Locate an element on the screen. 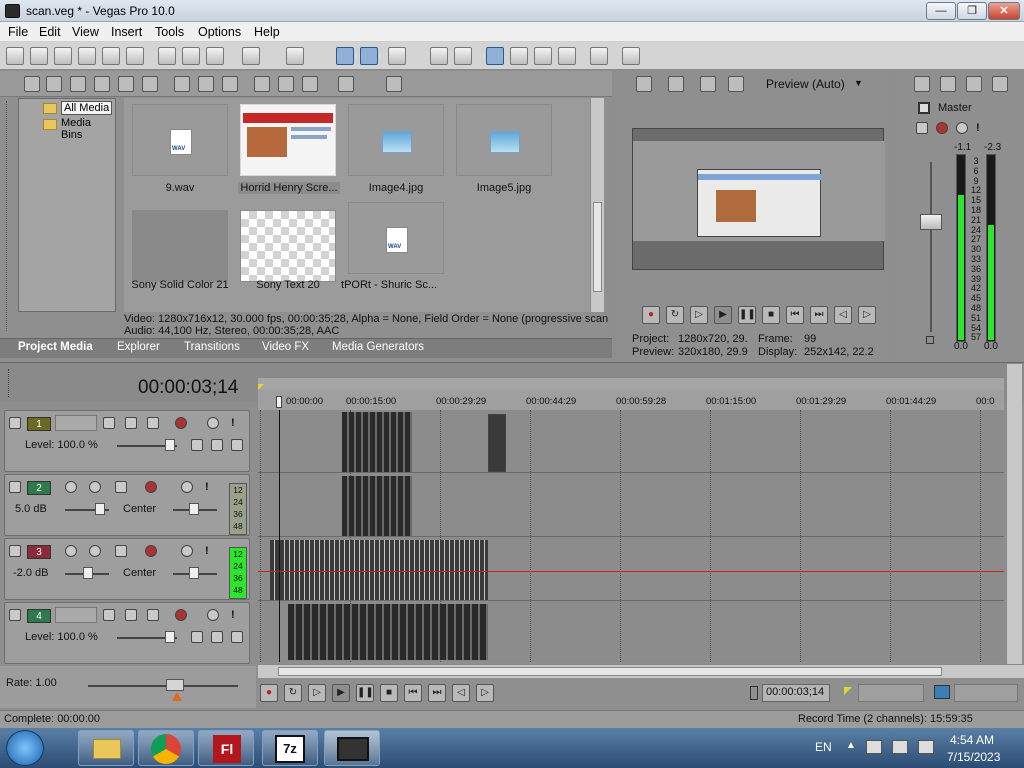 The image size is (1024, 768). track-header-4: 4 ! Level: 100.0 % is located at coordinates (127, 633).